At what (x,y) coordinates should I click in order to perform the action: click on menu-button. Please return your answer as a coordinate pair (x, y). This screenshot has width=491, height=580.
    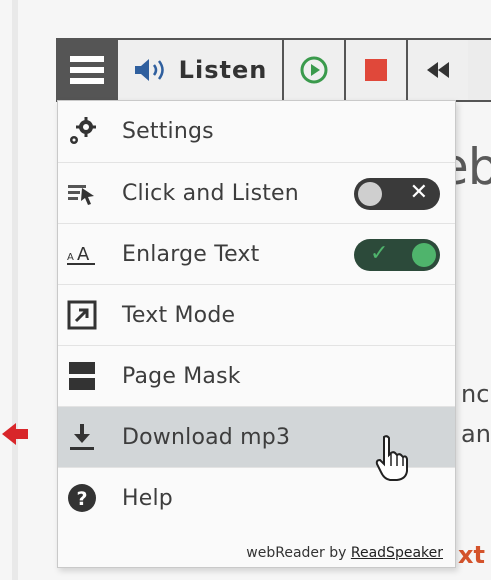
    Looking at the image, I should click on (88, 70).